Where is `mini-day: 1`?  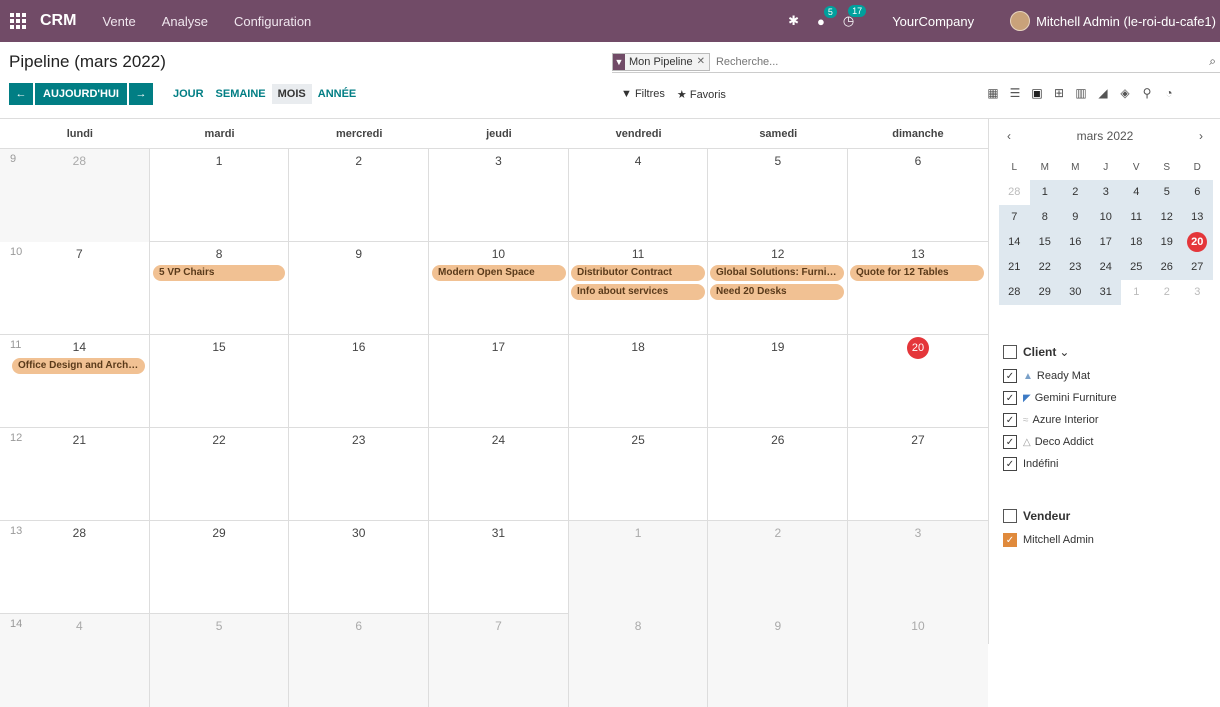 mini-day: 1 is located at coordinates (1136, 292).